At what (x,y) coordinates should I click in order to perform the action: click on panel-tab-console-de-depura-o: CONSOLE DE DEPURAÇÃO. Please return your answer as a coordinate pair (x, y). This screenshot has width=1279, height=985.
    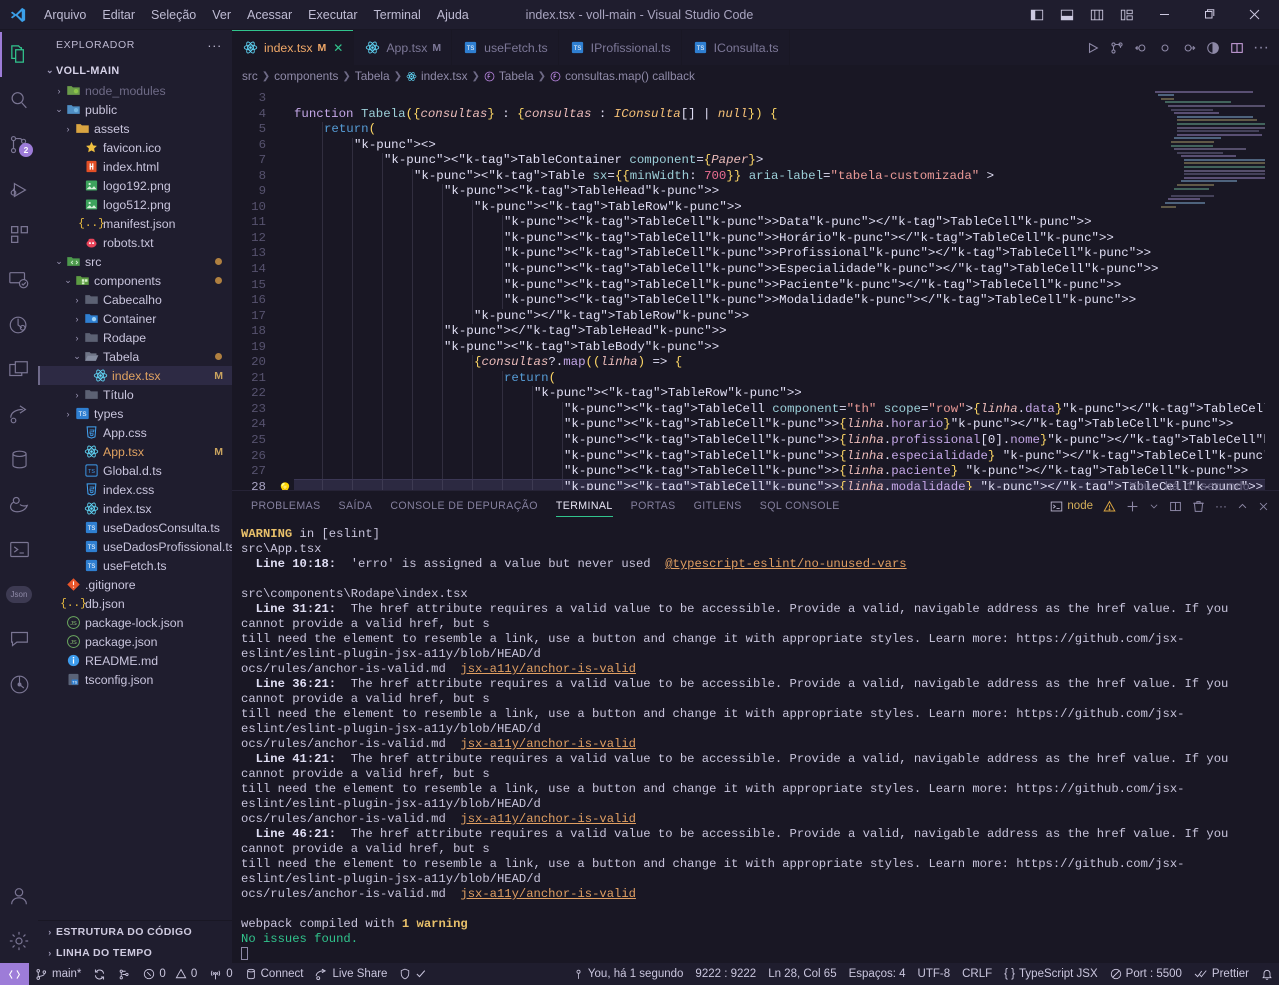
    Looking at the image, I should click on (464, 506).